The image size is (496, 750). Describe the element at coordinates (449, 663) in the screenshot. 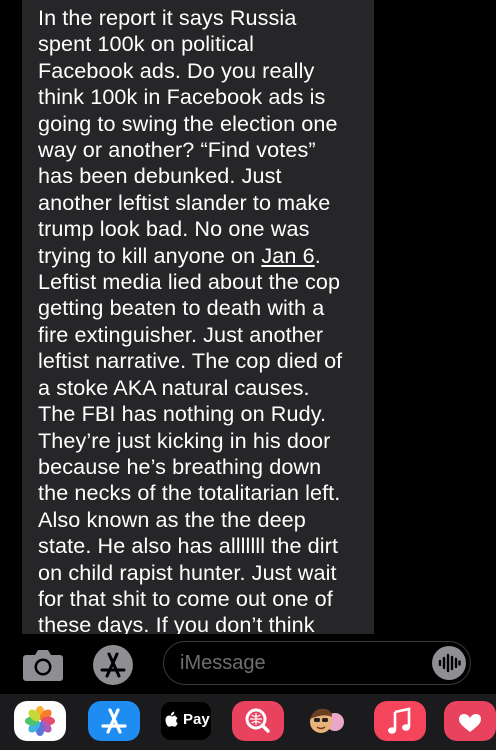

I see `voice-message-icon` at that location.